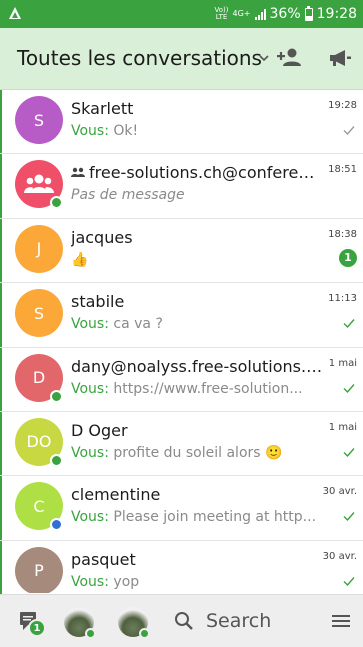 This screenshot has height=647, width=363. I want to click on search-icon, so click(184, 621).